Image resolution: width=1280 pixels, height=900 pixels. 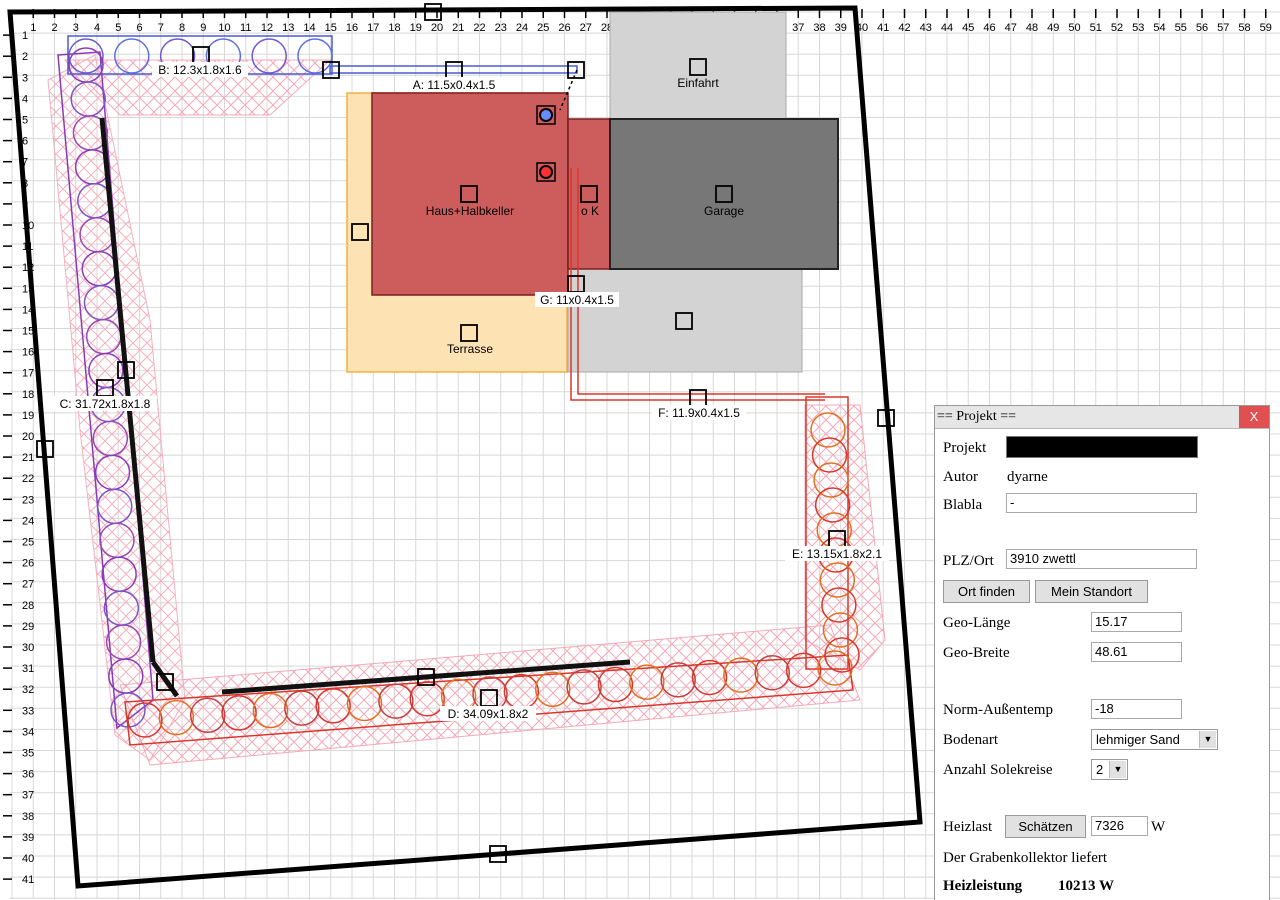 What do you see at coordinates (28, 690) in the screenshot?
I see `svg-text: 32` at bounding box center [28, 690].